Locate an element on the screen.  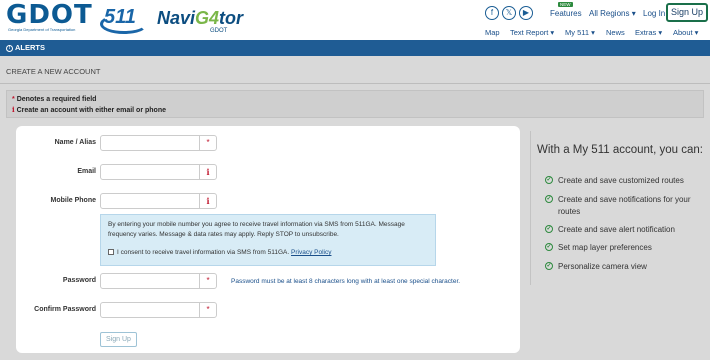
benefit-text: Personalize camera view is located at coordinates (602, 266).